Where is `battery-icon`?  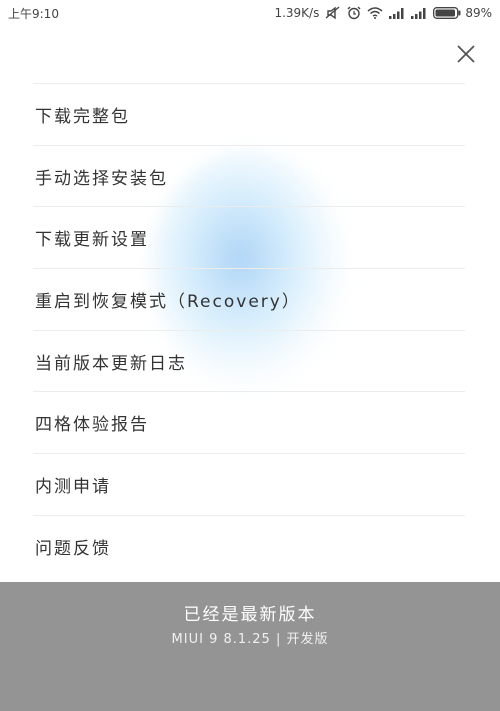
battery-icon is located at coordinates (447, 13).